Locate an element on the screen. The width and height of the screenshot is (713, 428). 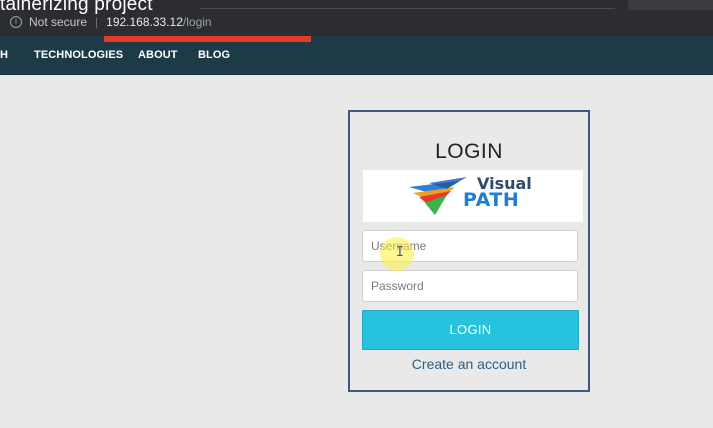
security-label: Not secure is located at coordinates (58, 22).